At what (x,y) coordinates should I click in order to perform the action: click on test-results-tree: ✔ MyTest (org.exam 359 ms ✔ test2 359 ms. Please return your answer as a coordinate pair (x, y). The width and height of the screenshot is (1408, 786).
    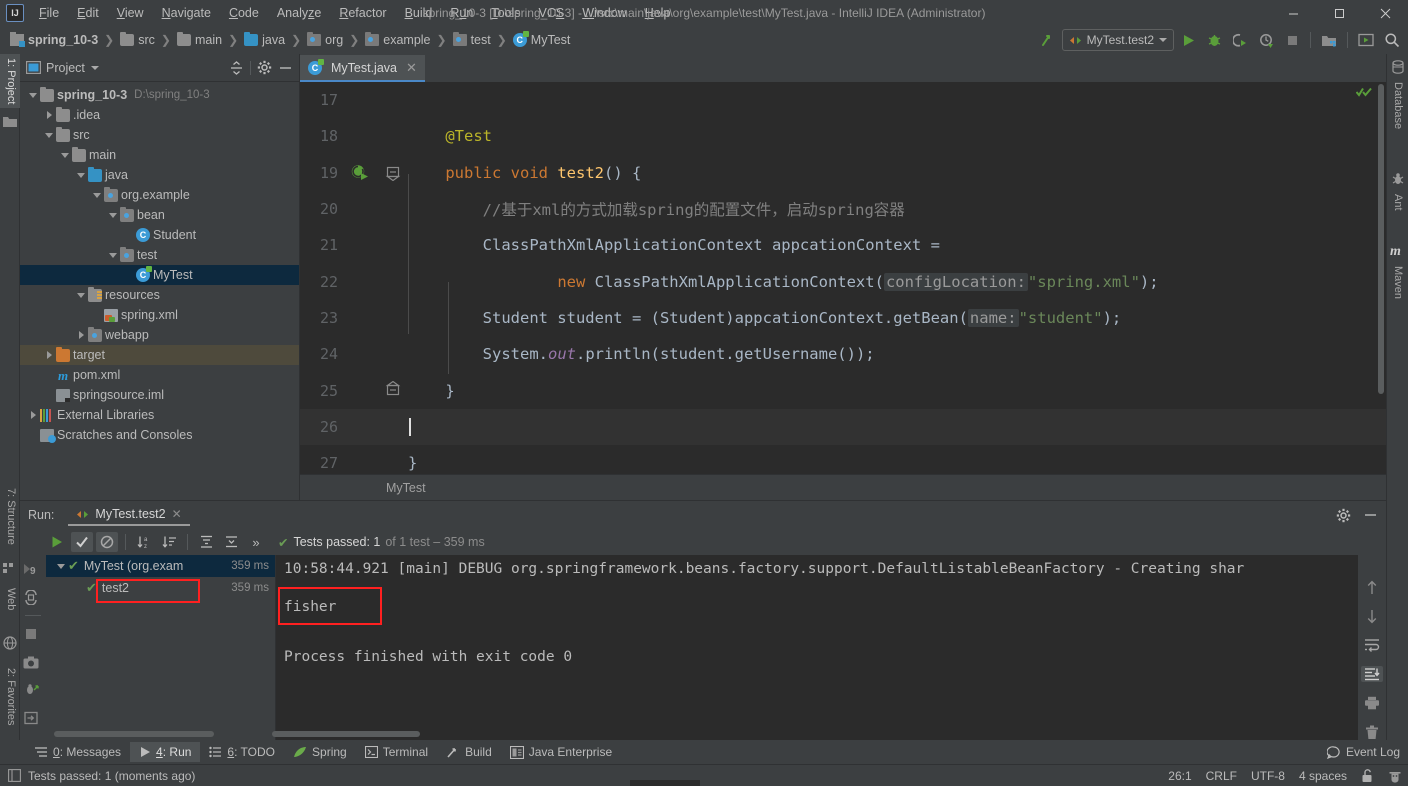
    Looking at the image, I should click on (161, 647).